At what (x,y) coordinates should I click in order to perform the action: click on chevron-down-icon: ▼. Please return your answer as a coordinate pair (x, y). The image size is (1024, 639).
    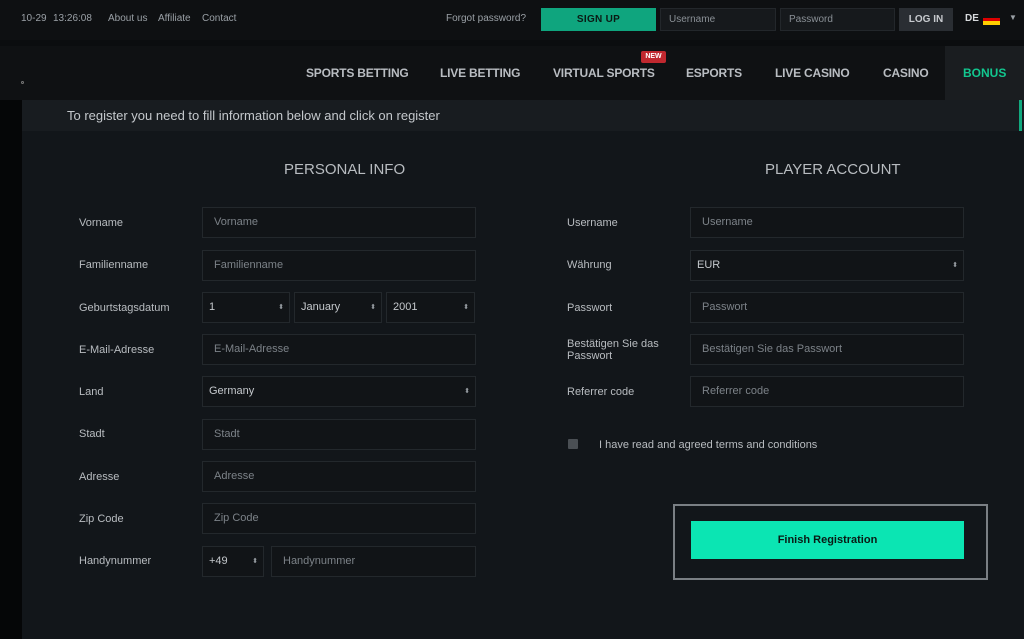
    Looking at the image, I should click on (1013, 17).